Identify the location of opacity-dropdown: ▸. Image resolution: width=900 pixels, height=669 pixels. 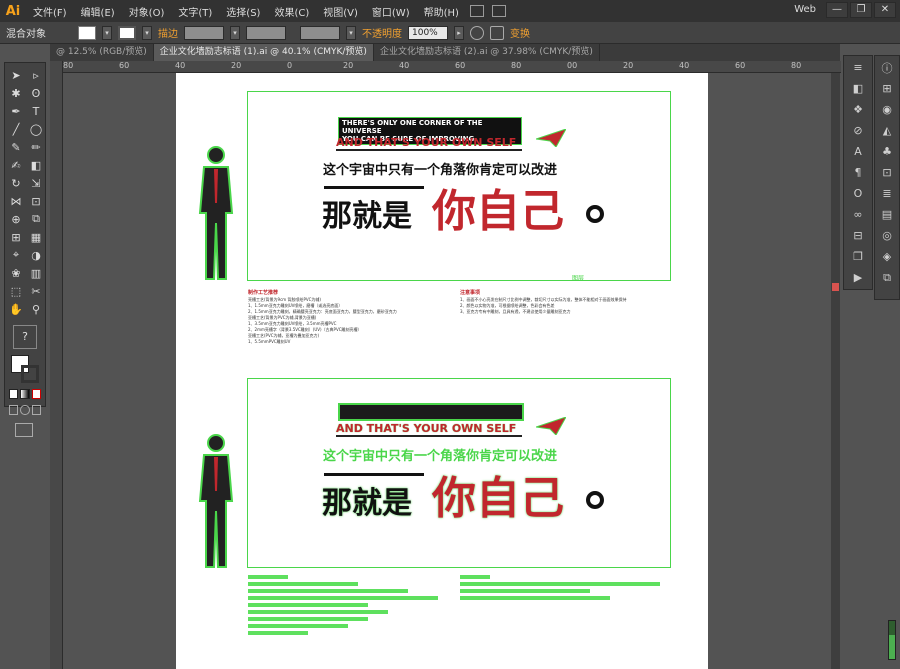
(459, 32).